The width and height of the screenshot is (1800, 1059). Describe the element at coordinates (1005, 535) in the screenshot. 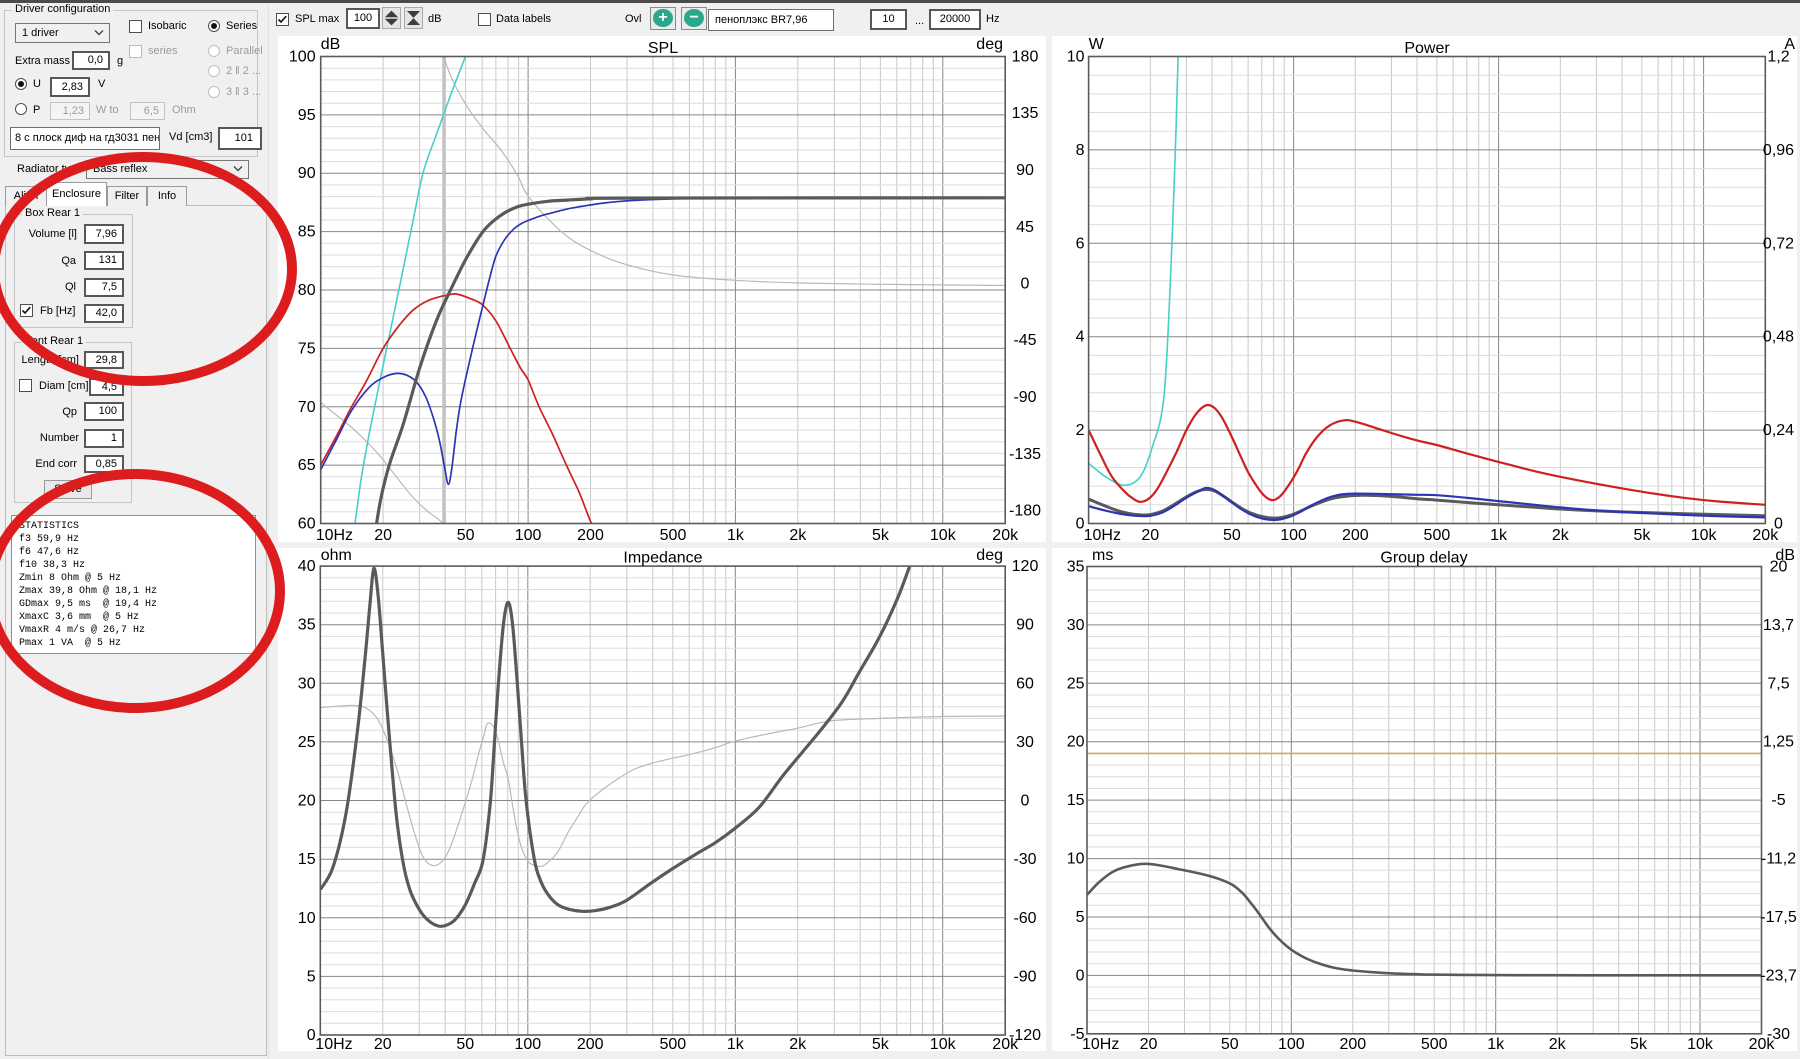

I see `svg-text: 20k` at that location.